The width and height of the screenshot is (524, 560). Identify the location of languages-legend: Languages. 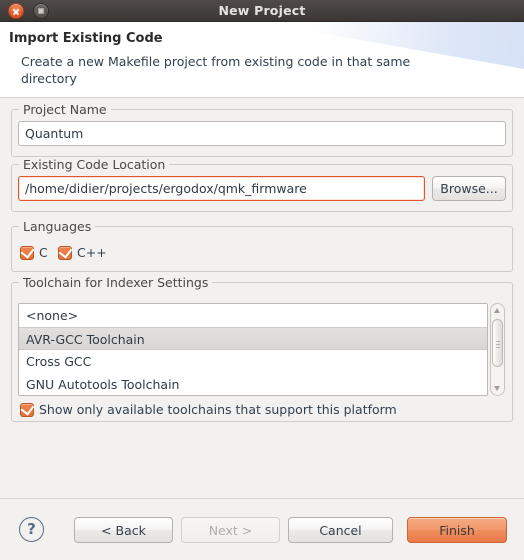
(57, 226).